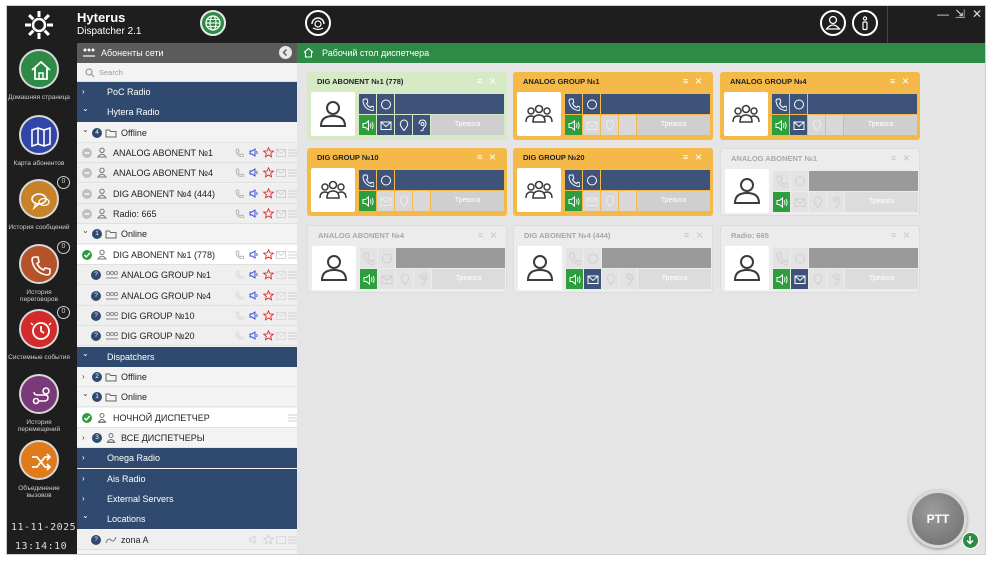 The height and width of the screenshot is (562, 993). Describe the element at coordinates (187, 458) in the screenshot. I see `tree-row-19: › Onega Radio` at that location.